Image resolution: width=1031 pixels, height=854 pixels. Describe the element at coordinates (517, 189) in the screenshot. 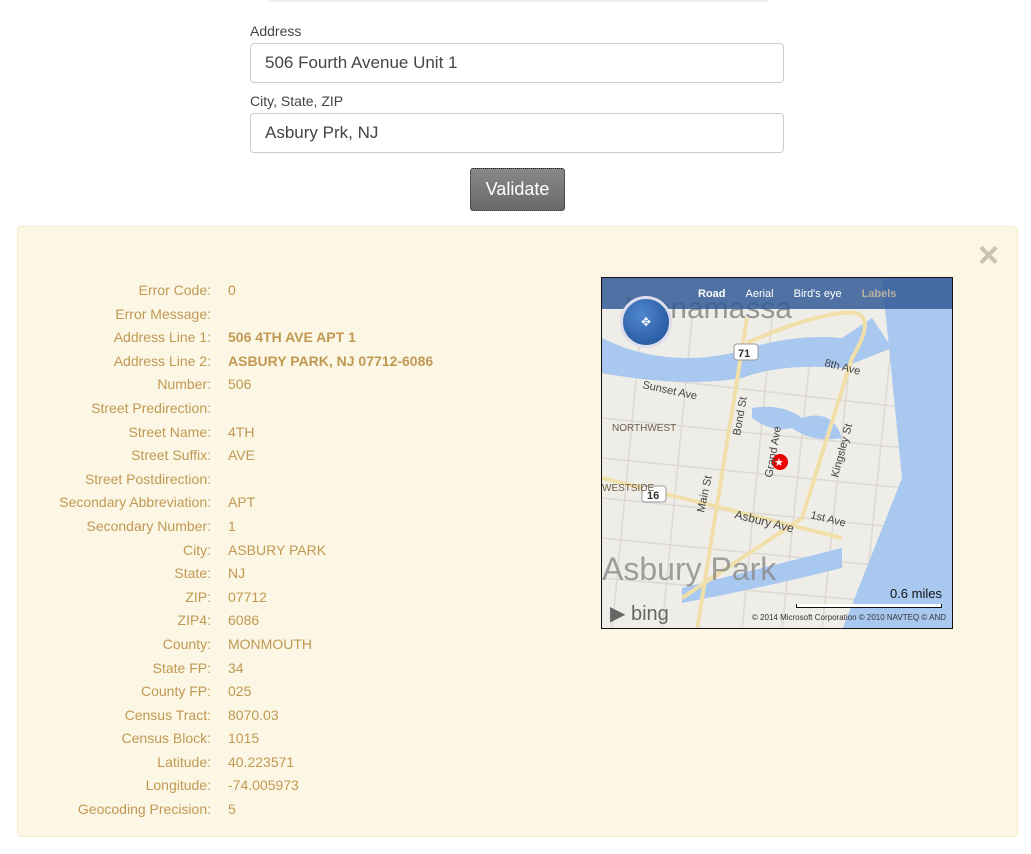

I see `validate-button: Validate` at that location.